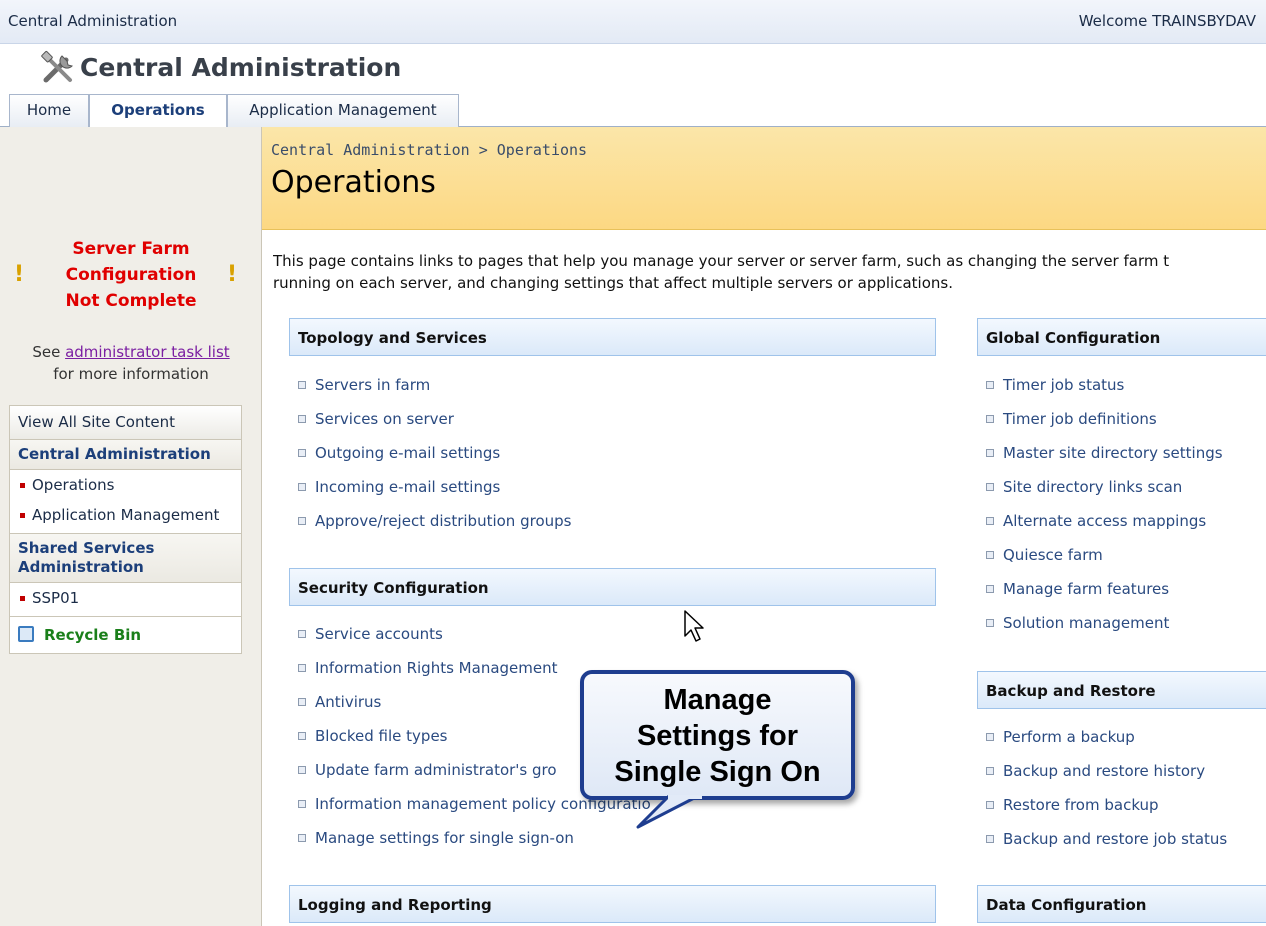  Describe the element at coordinates (125, 455) in the screenshot. I see `quicklaunch-heading-central-administration: Central Administration` at that location.